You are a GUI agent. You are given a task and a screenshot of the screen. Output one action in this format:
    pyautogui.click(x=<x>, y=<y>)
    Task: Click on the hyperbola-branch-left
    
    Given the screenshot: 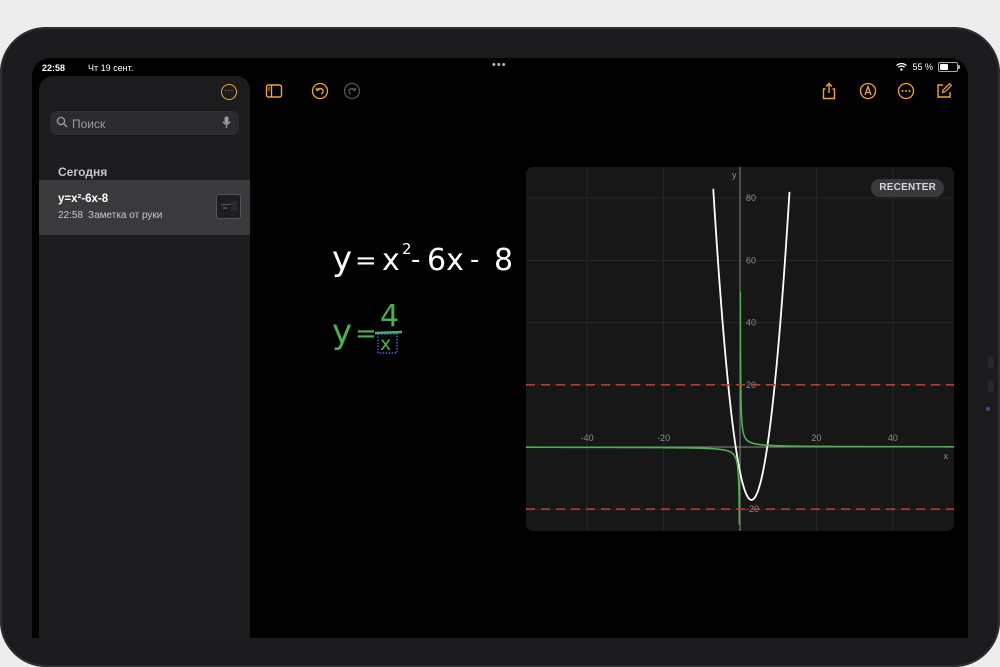 What is the action you would take?
    pyautogui.click(x=633, y=485)
    